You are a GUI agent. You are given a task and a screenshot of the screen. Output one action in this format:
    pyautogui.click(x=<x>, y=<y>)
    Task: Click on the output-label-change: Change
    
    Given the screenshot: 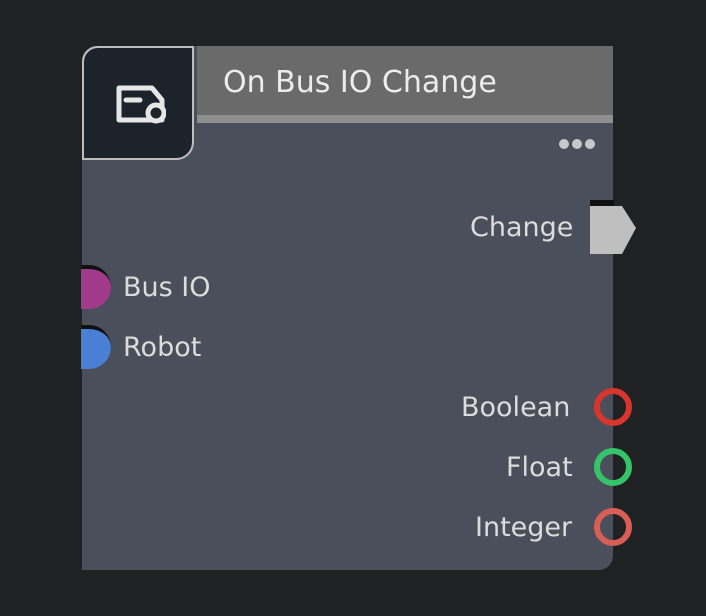 What is the action you would take?
    pyautogui.click(x=522, y=227)
    